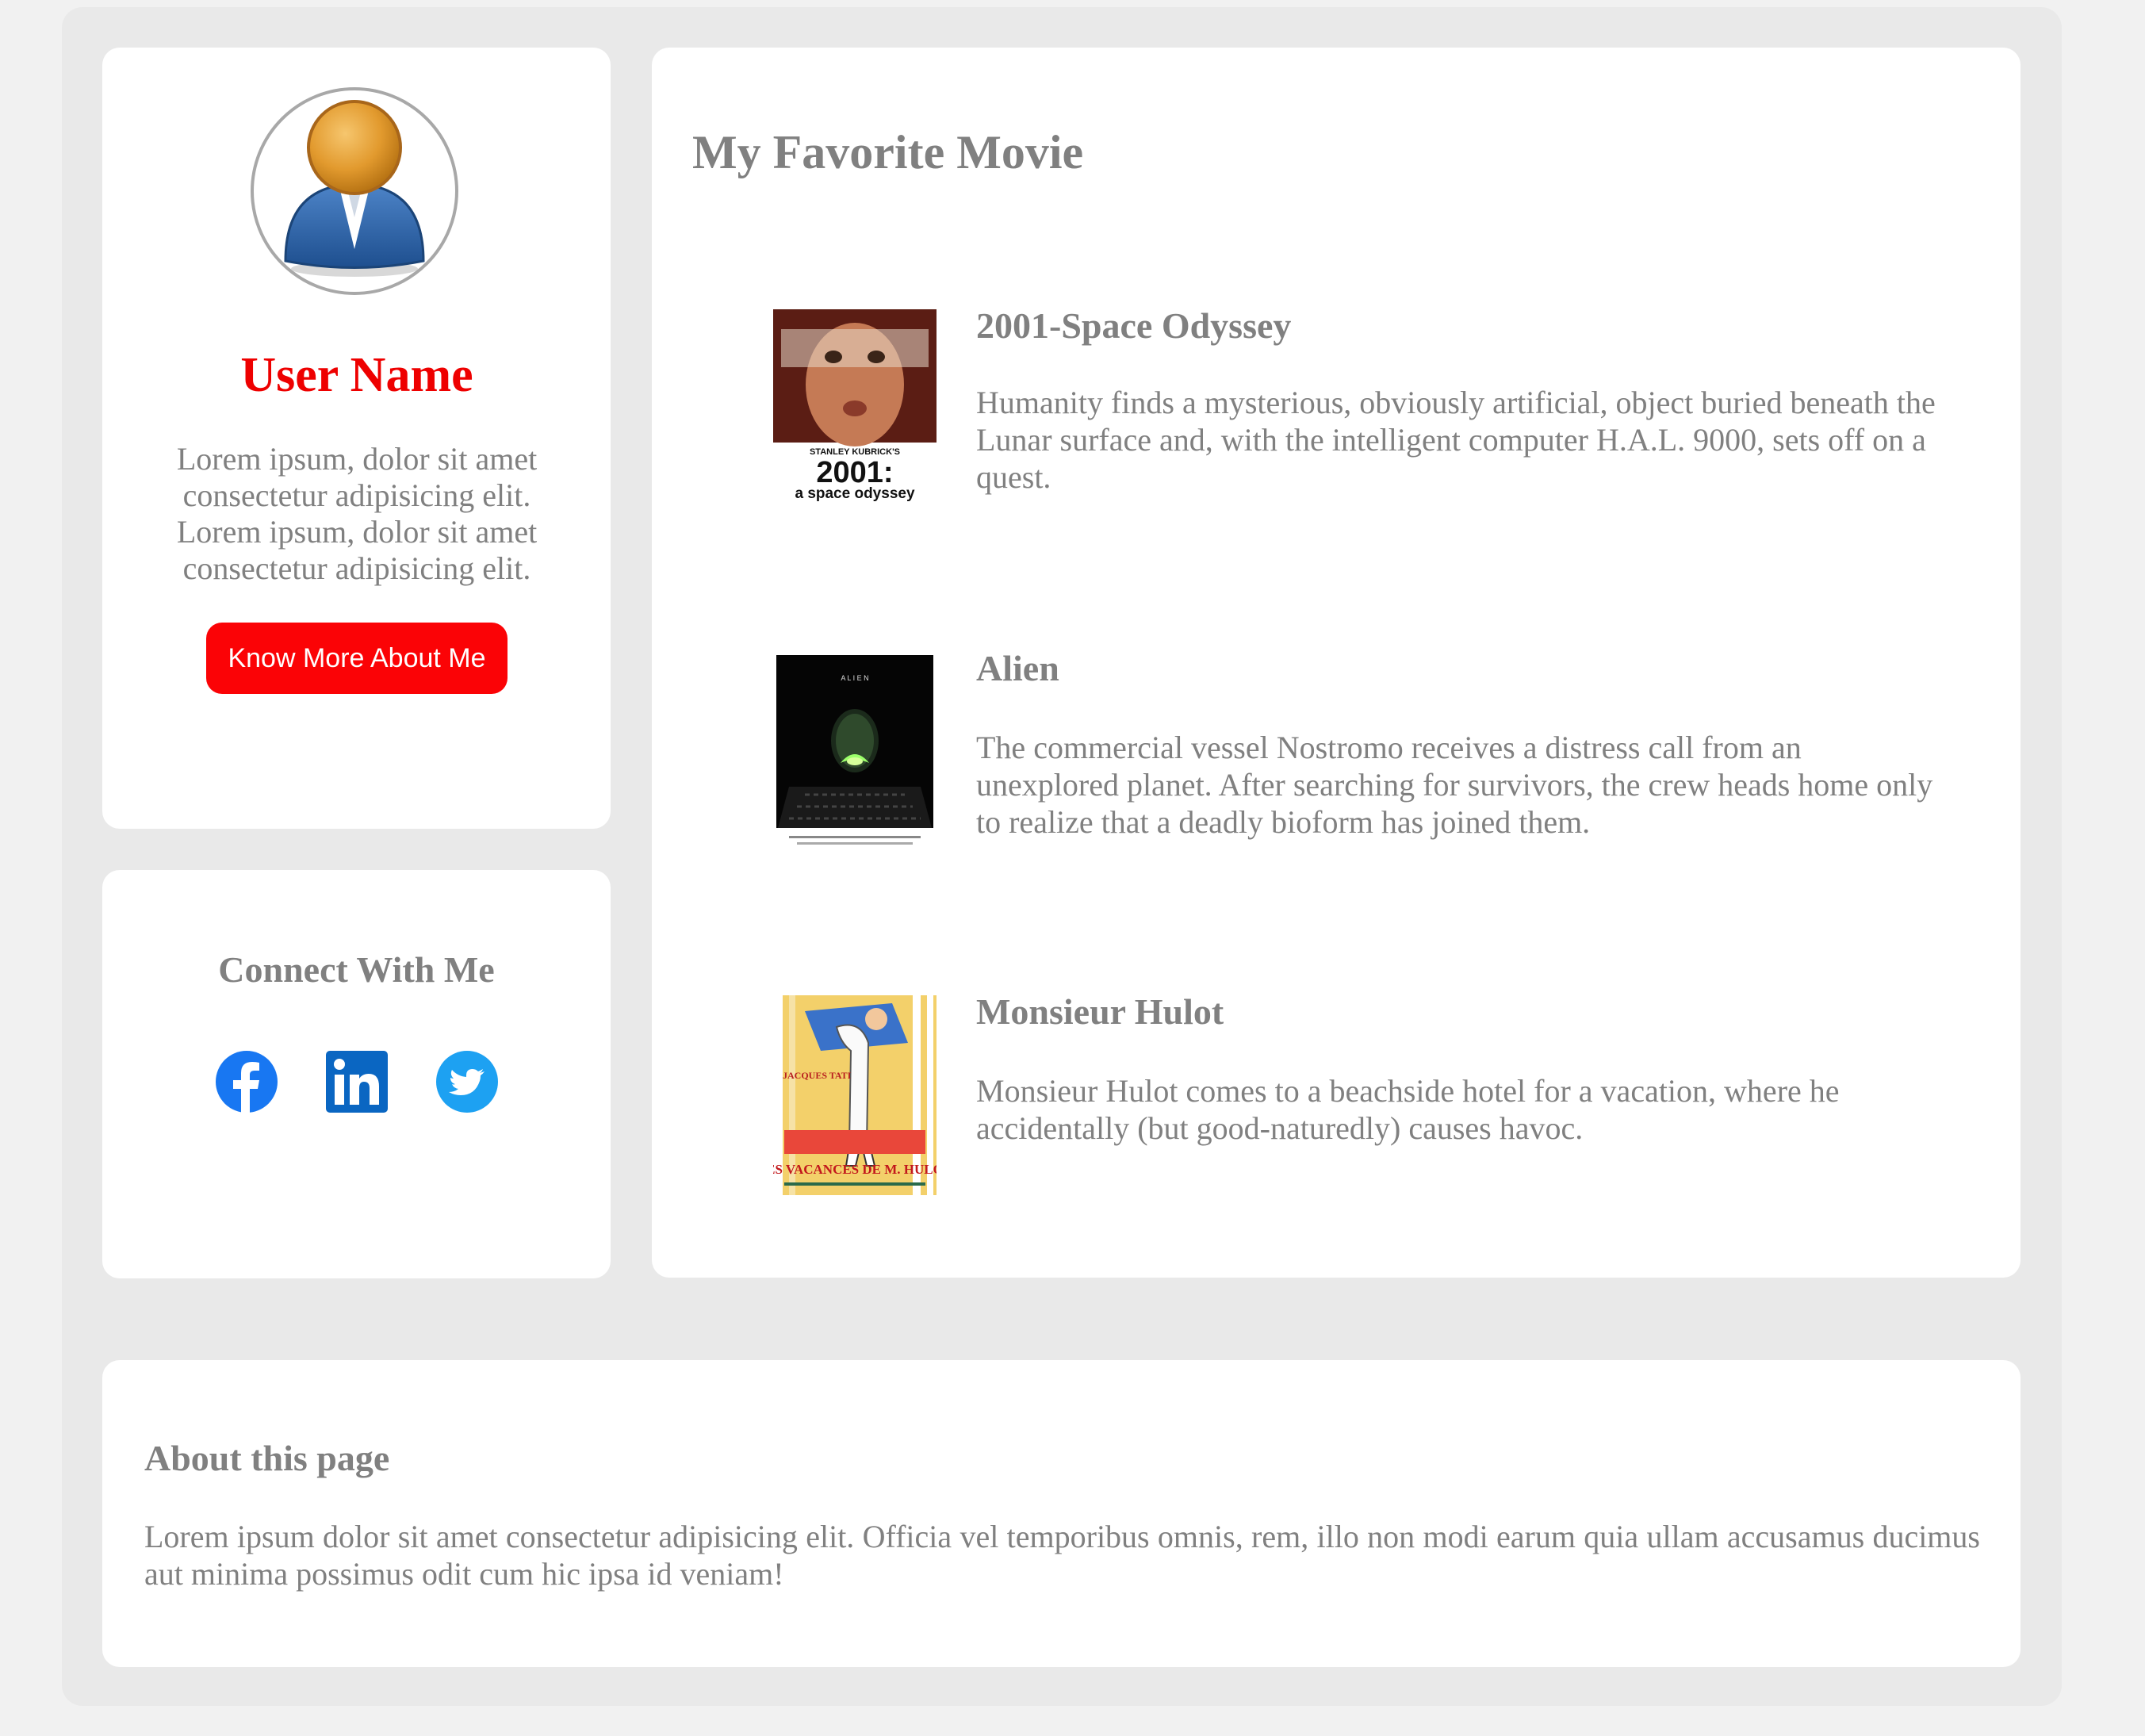 The width and height of the screenshot is (2145, 1736). What do you see at coordinates (357, 969) in the screenshot?
I see `connect-title: Connect With Me` at bounding box center [357, 969].